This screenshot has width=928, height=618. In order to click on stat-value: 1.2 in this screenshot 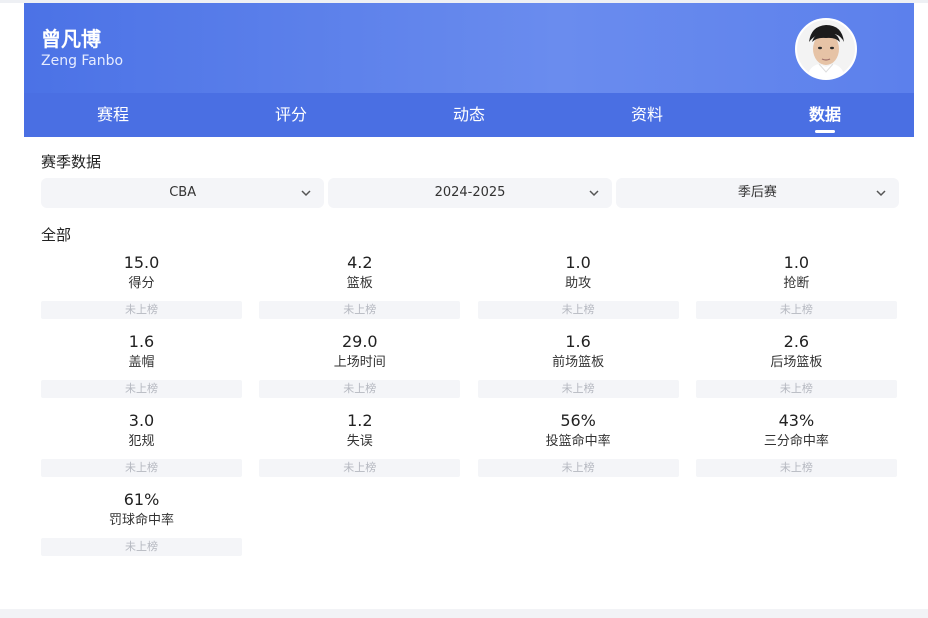, I will do `click(360, 420)`.